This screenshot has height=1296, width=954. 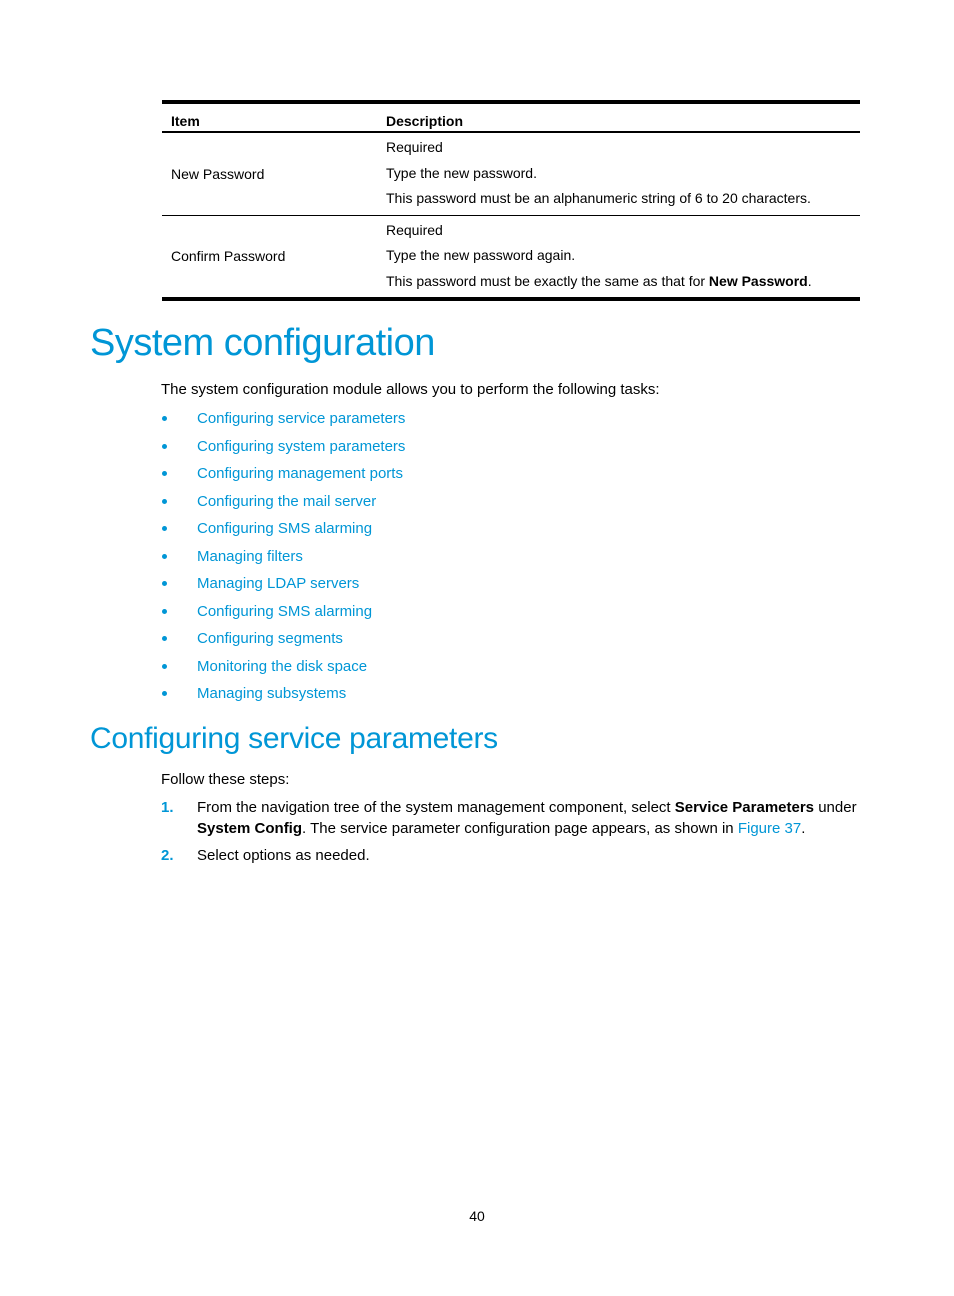 I want to click on list-item: Managing filters, so click(x=282, y=557).